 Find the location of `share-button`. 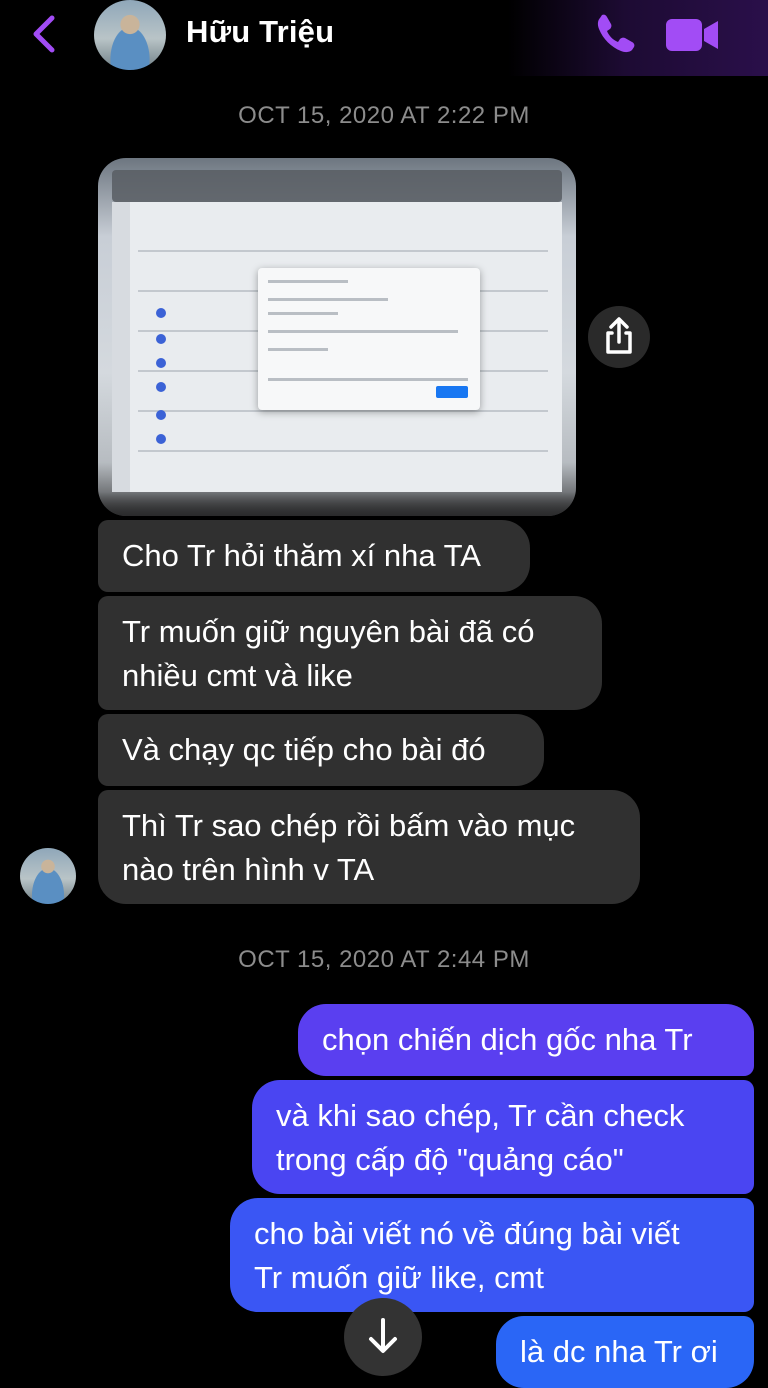

share-button is located at coordinates (619, 337).